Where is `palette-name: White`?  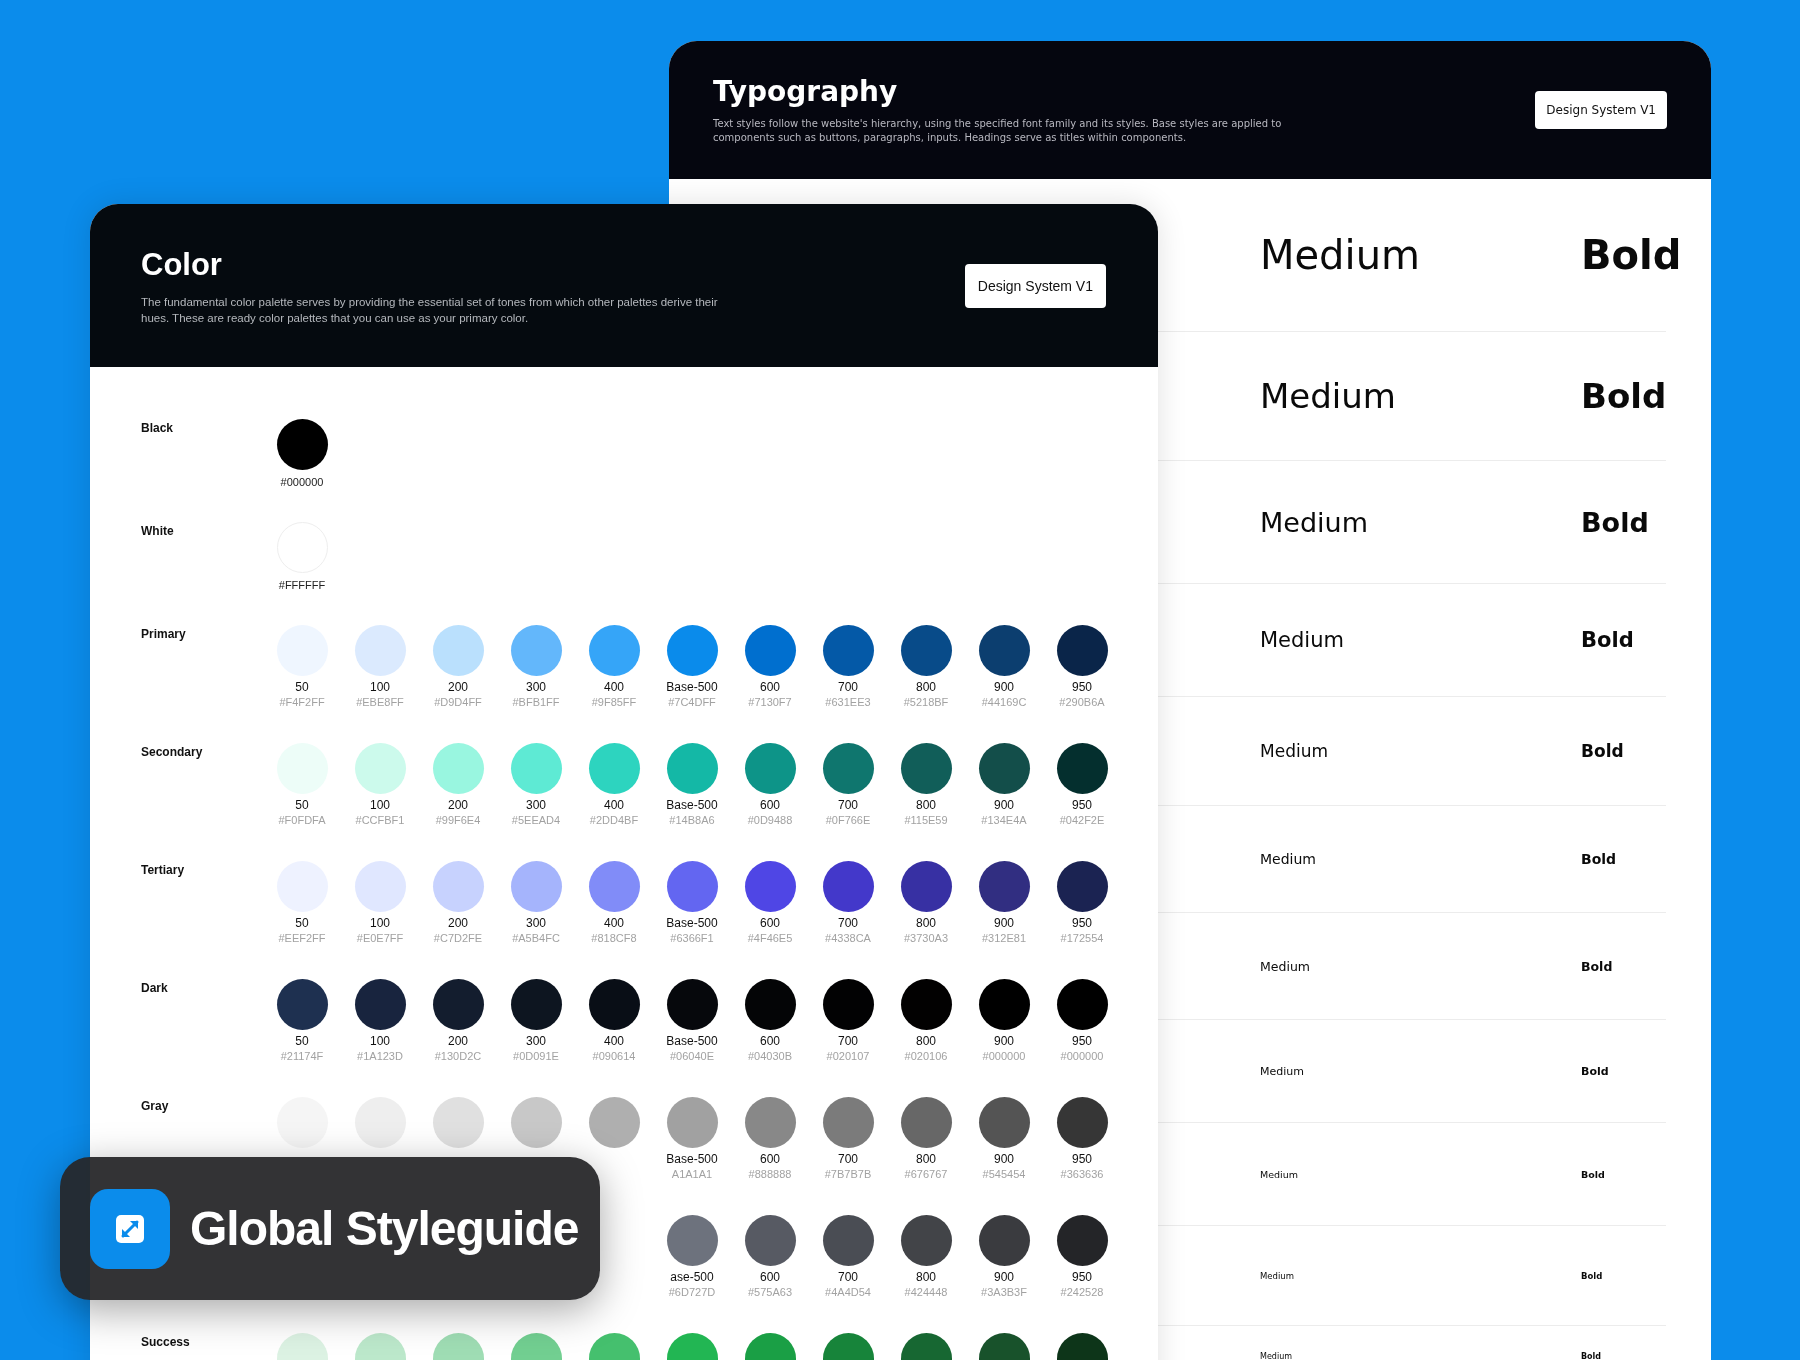 palette-name: White is located at coordinates (158, 531).